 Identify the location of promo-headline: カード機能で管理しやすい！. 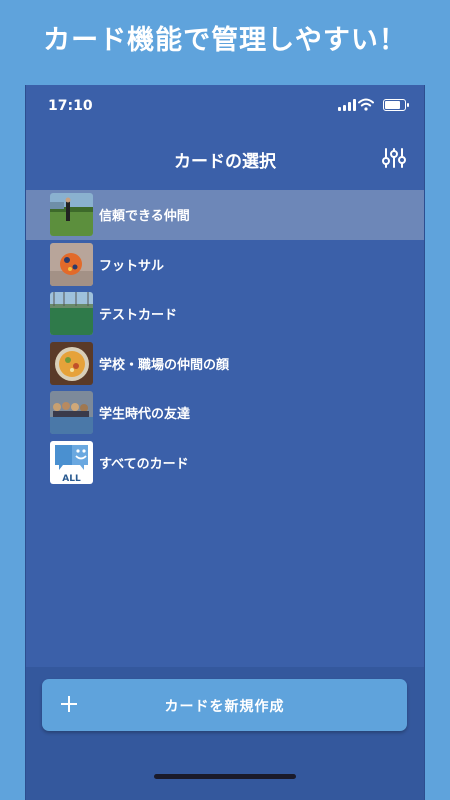
(225, 40).